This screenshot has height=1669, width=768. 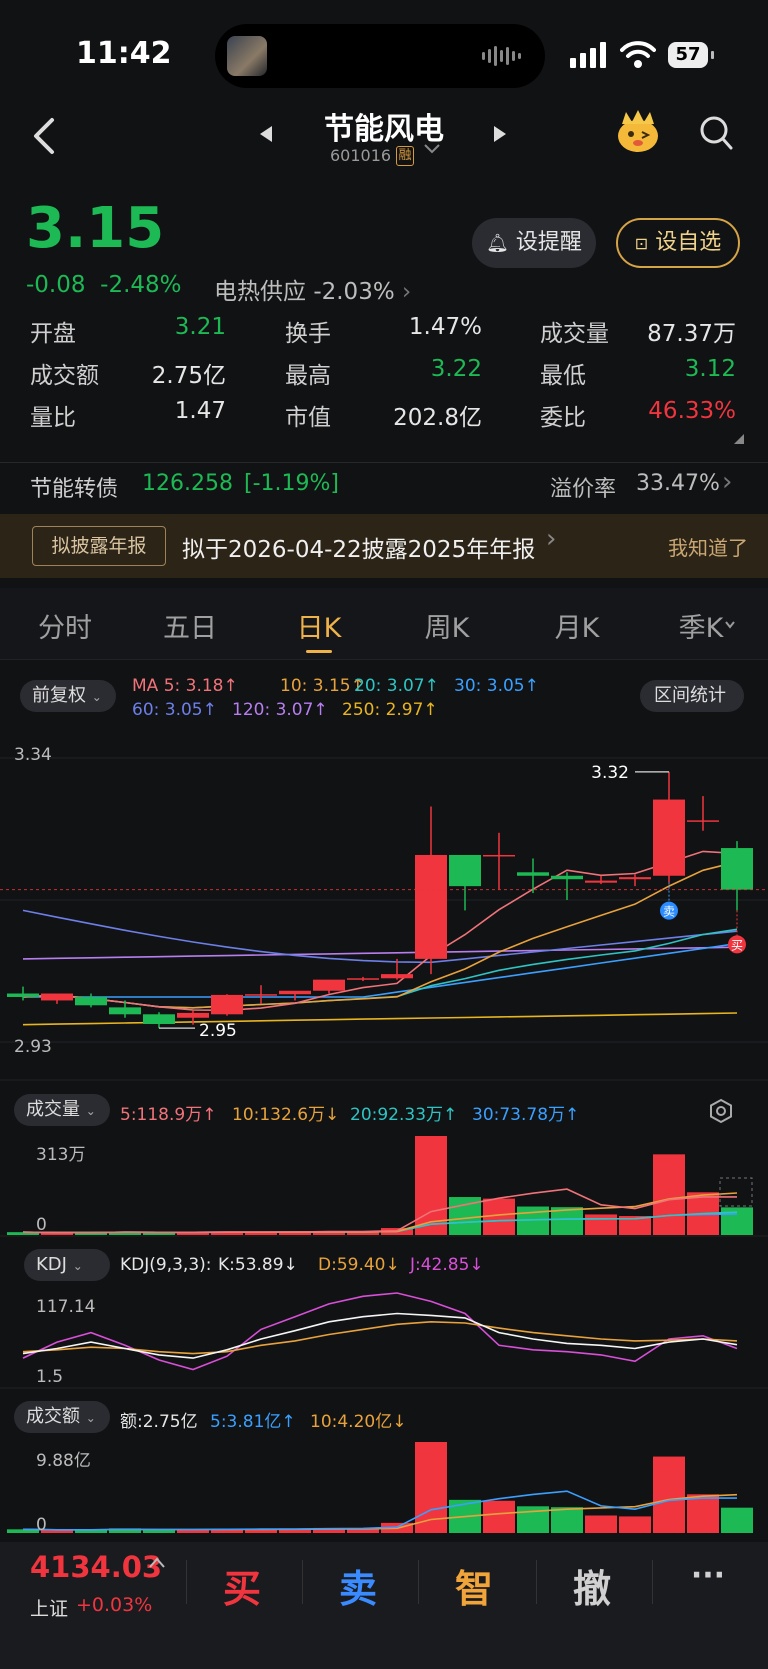 What do you see at coordinates (65, 1307) in the screenshot?
I see `kdj-axis-top-label: 117.14` at bounding box center [65, 1307].